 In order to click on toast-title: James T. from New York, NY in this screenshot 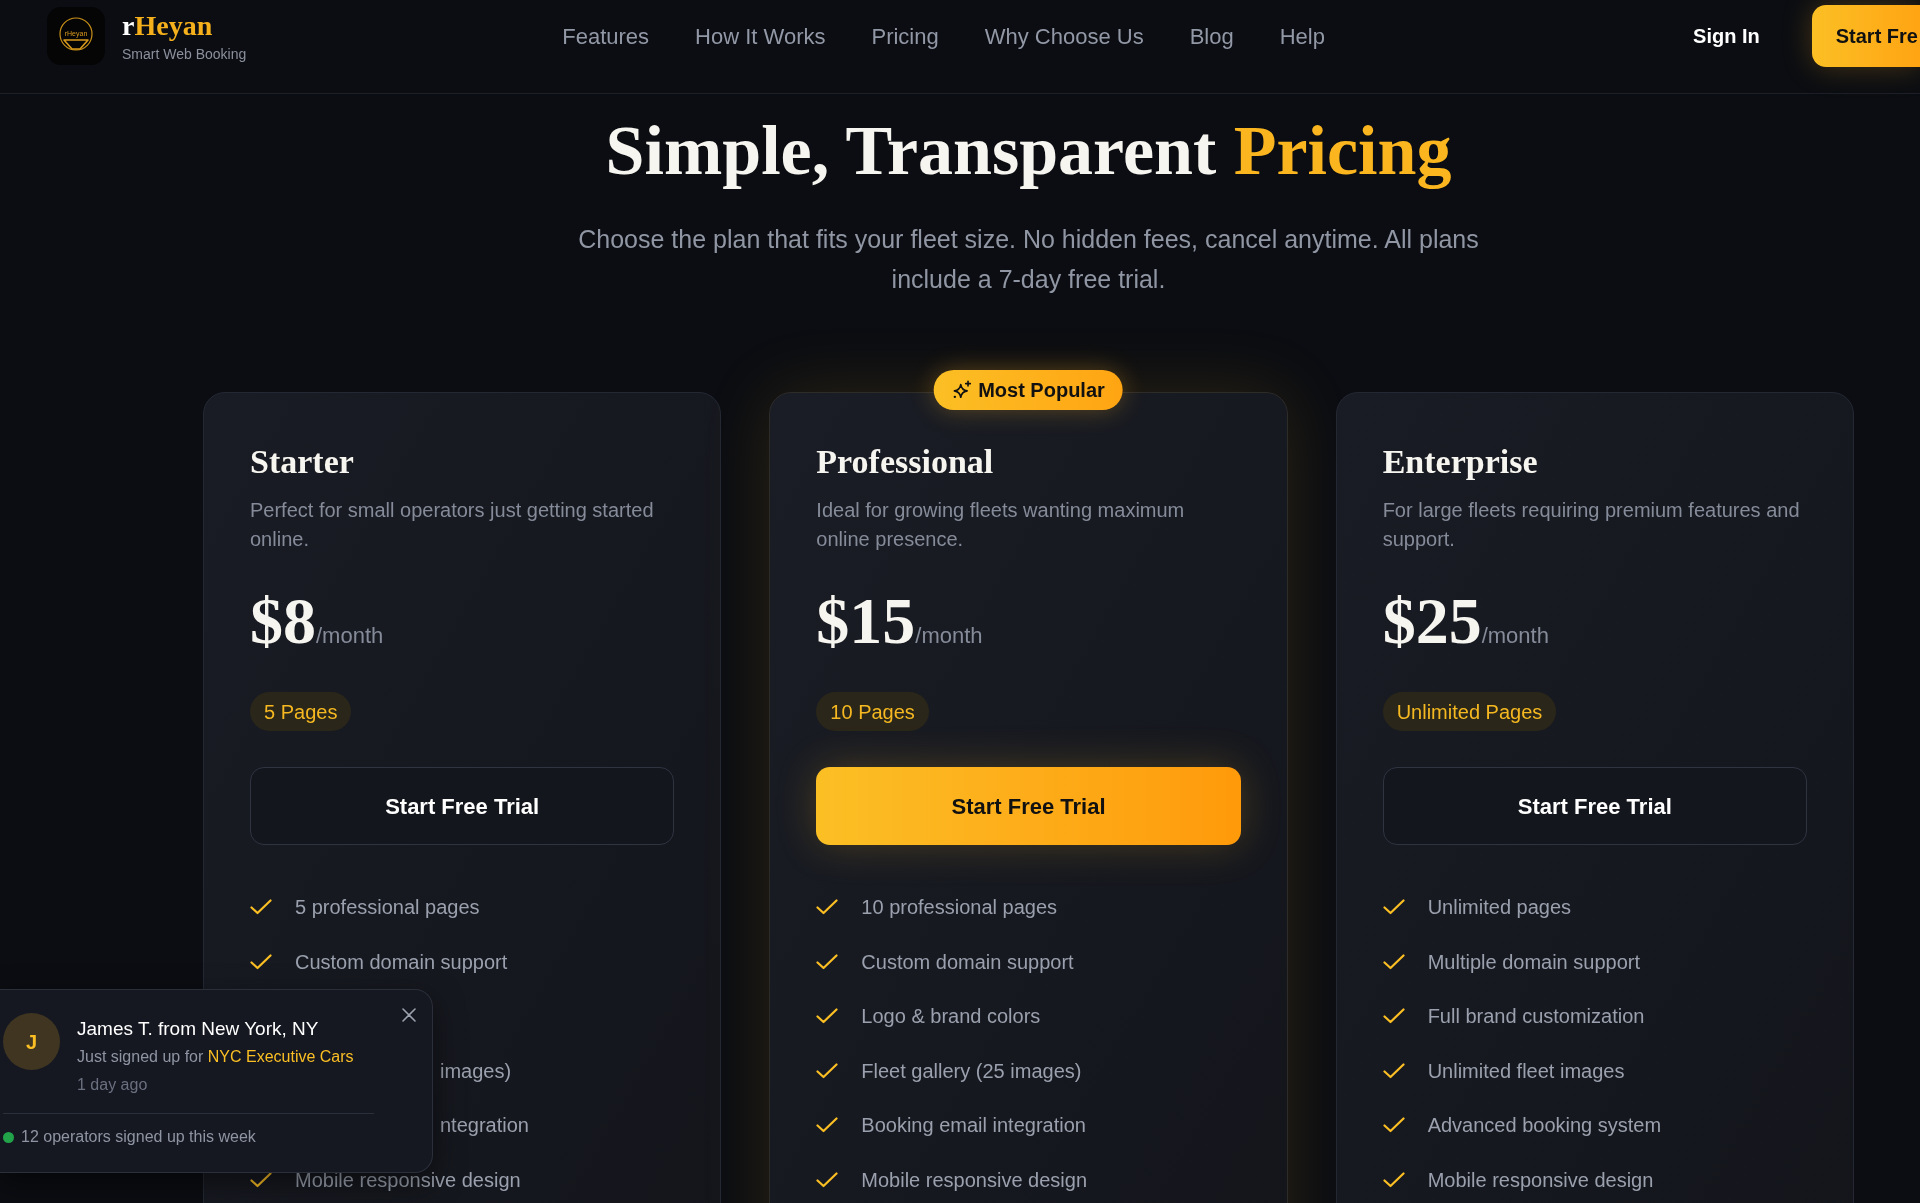, I will do `click(198, 1029)`.